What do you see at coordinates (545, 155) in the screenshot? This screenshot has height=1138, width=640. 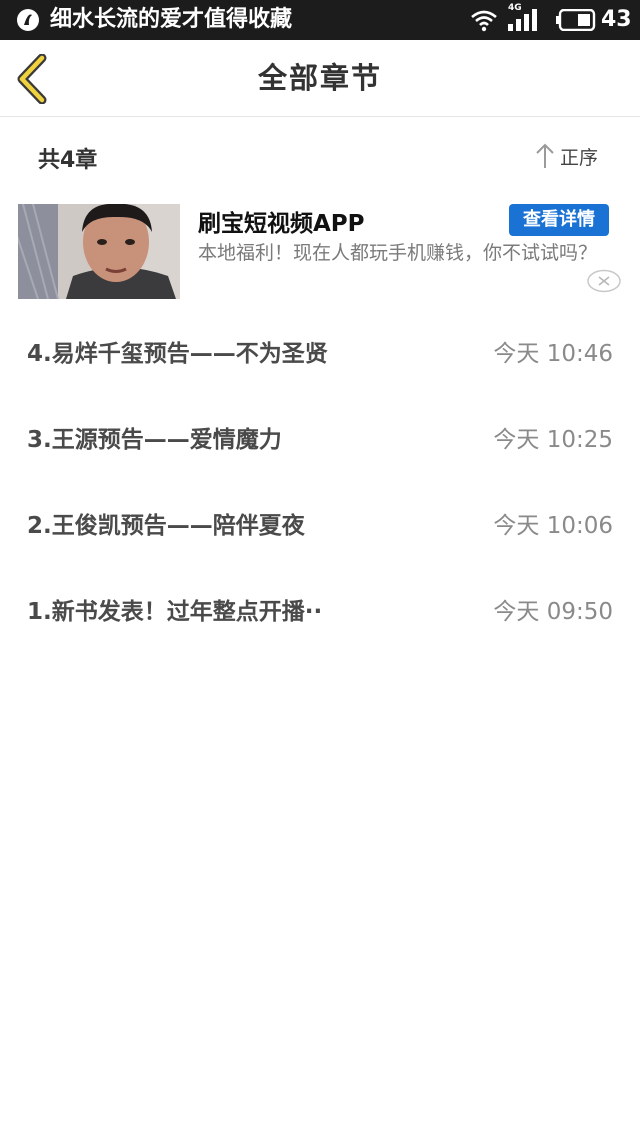 I see `arrow-up-icon` at bounding box center [545, 155].